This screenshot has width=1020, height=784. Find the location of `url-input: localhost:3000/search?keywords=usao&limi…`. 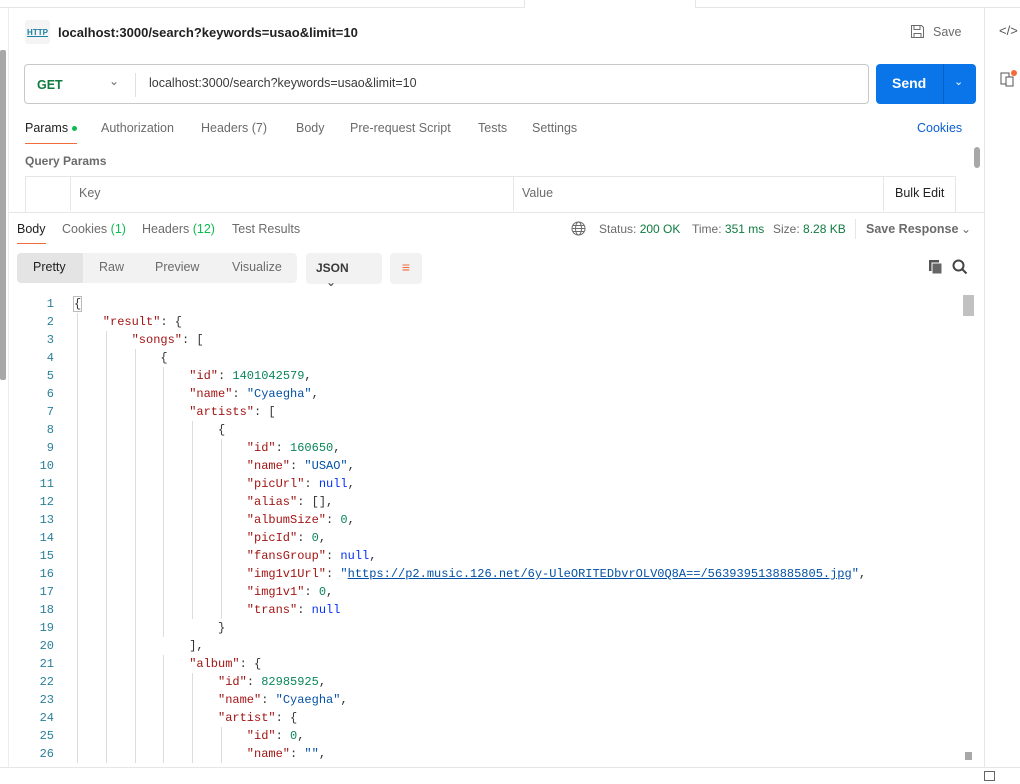

url-input: localhost:3000/search?keywords=usao&limi… is located at coordinates (283, 83).